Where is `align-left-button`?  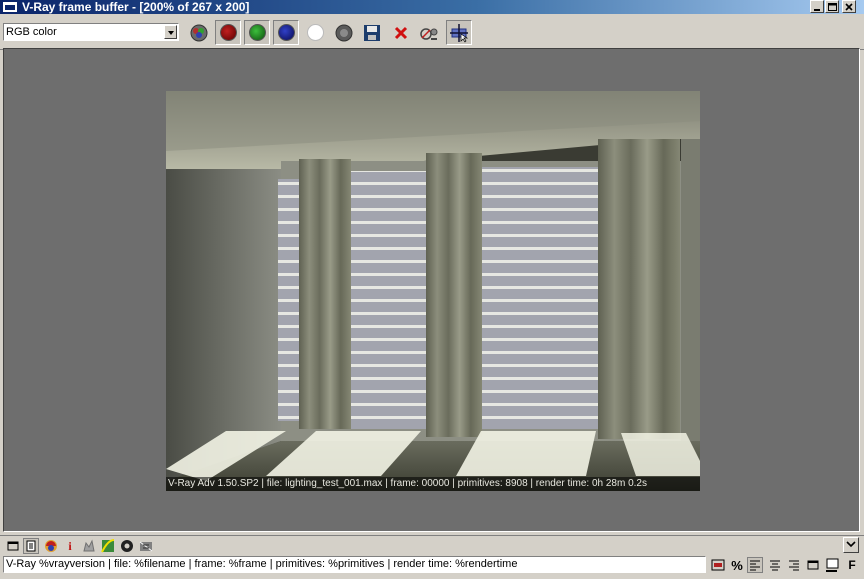 align-left-button is located at coordinates (755, 565).